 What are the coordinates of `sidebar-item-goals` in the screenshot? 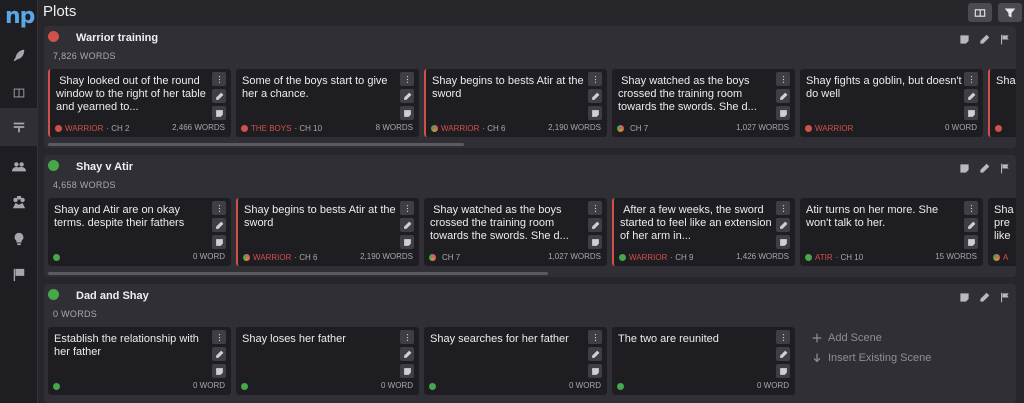 It's located at (19, 275).